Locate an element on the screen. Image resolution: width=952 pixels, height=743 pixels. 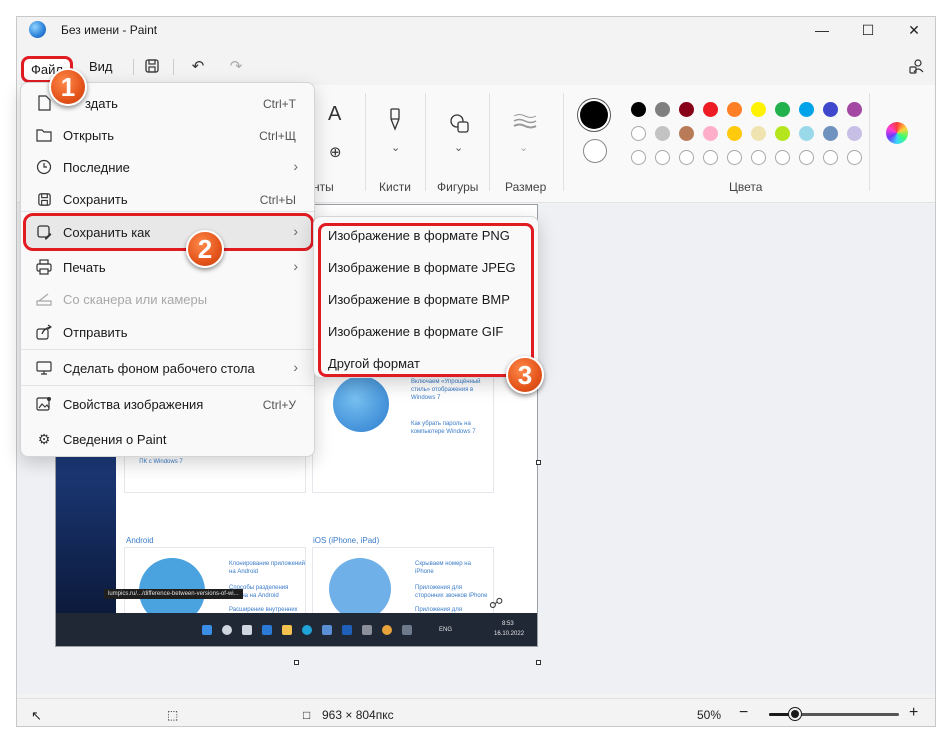
file-menu-item-about: ⚙ Сведения о Paint is located at coordinates (168, 439).